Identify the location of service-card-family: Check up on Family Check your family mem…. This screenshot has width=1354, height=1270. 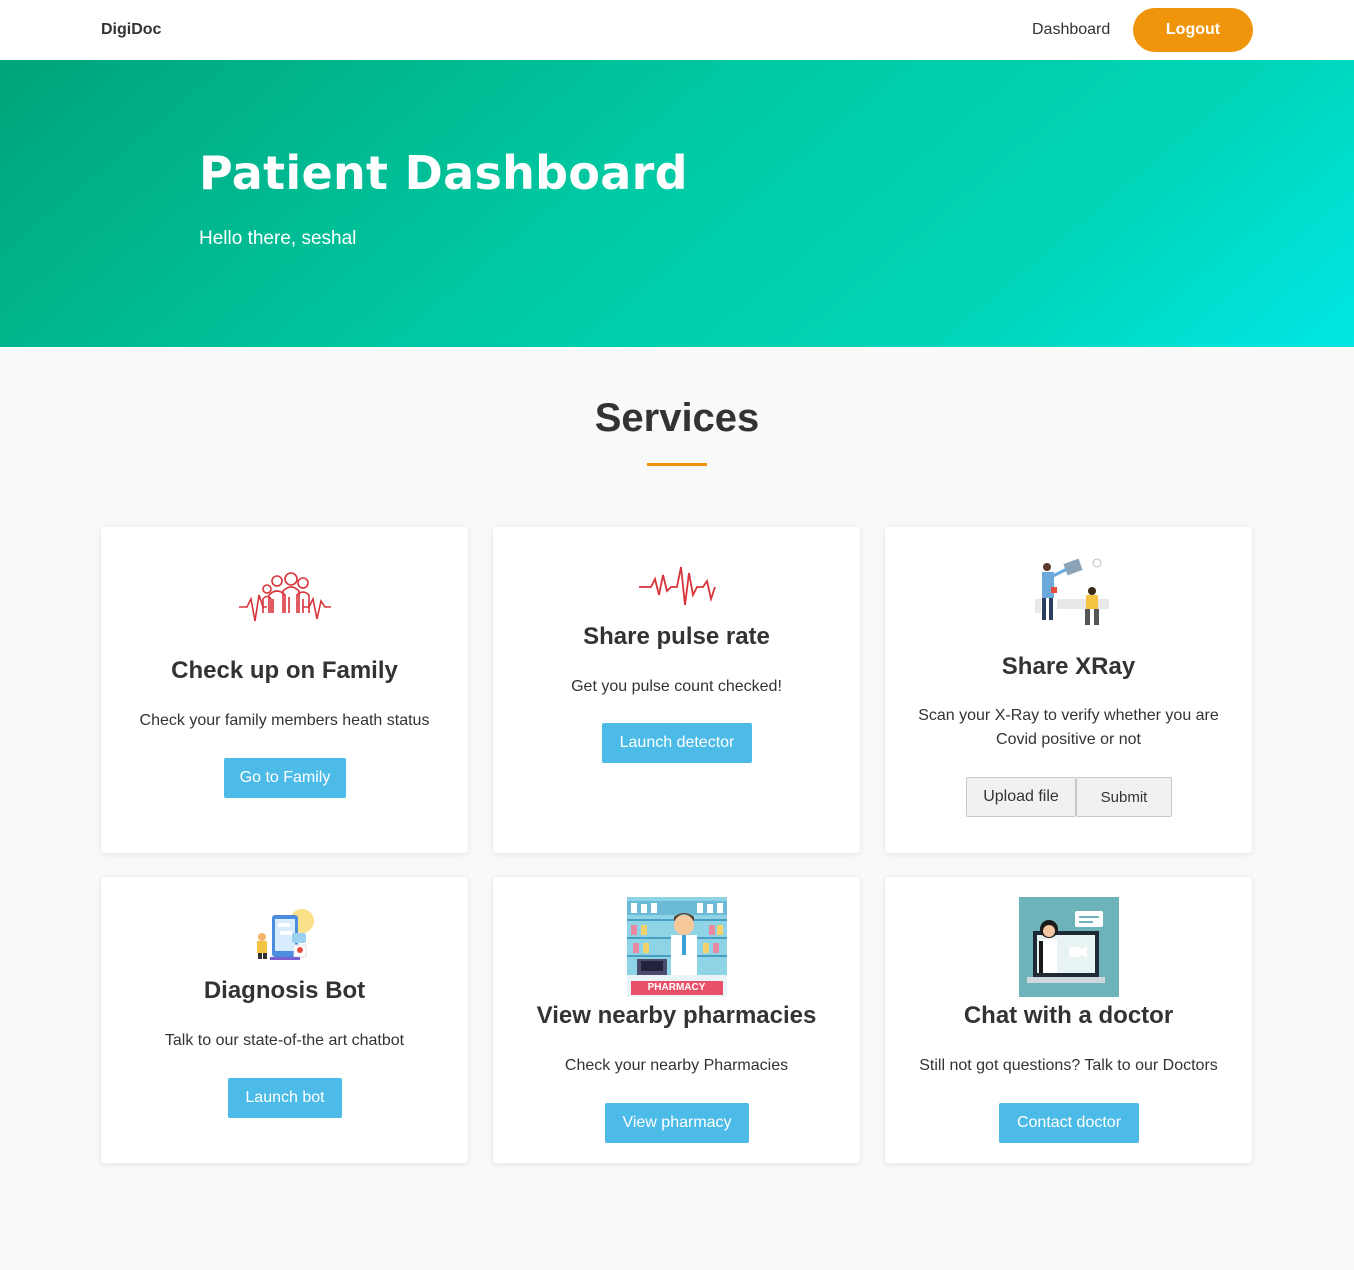
(284, 690).